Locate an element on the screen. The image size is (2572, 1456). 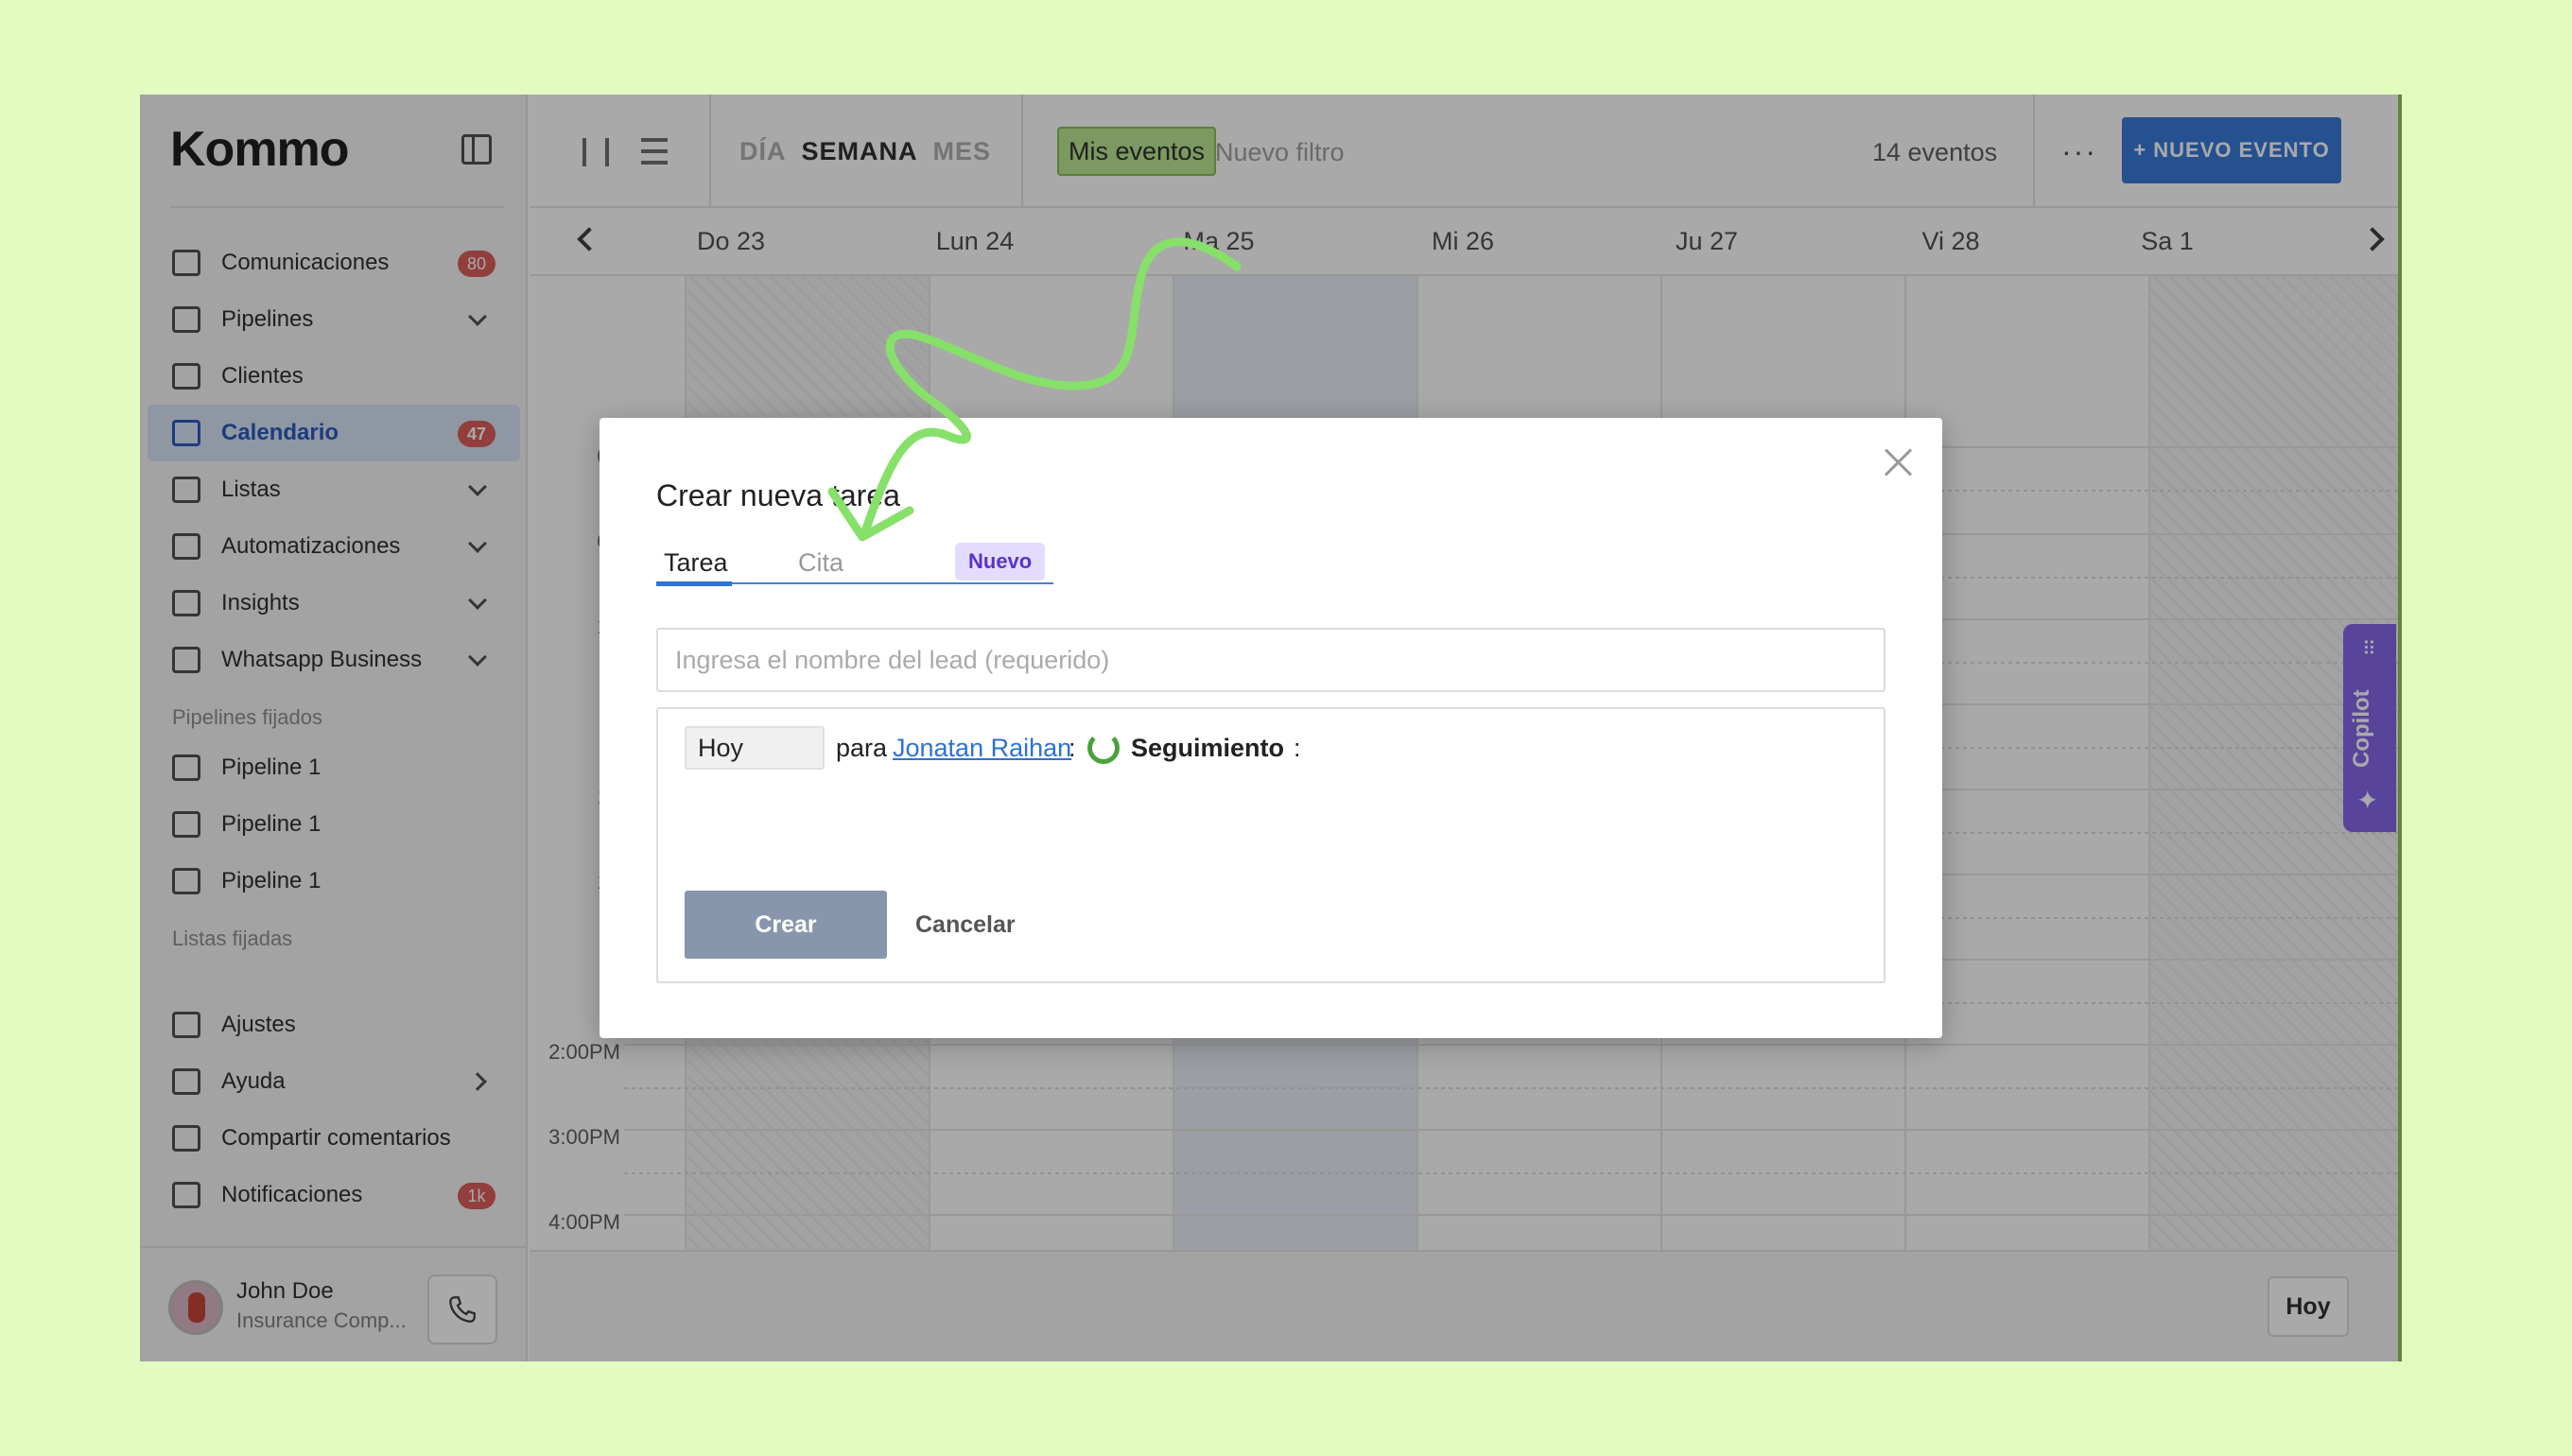
tab-cita: Cita is located at coordinates (820, 563).